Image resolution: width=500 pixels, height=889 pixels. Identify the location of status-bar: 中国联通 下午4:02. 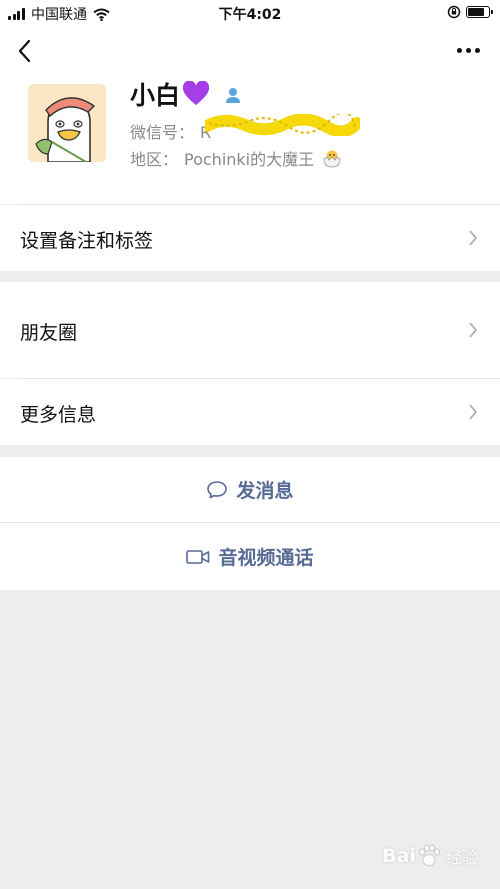
(250, 13).